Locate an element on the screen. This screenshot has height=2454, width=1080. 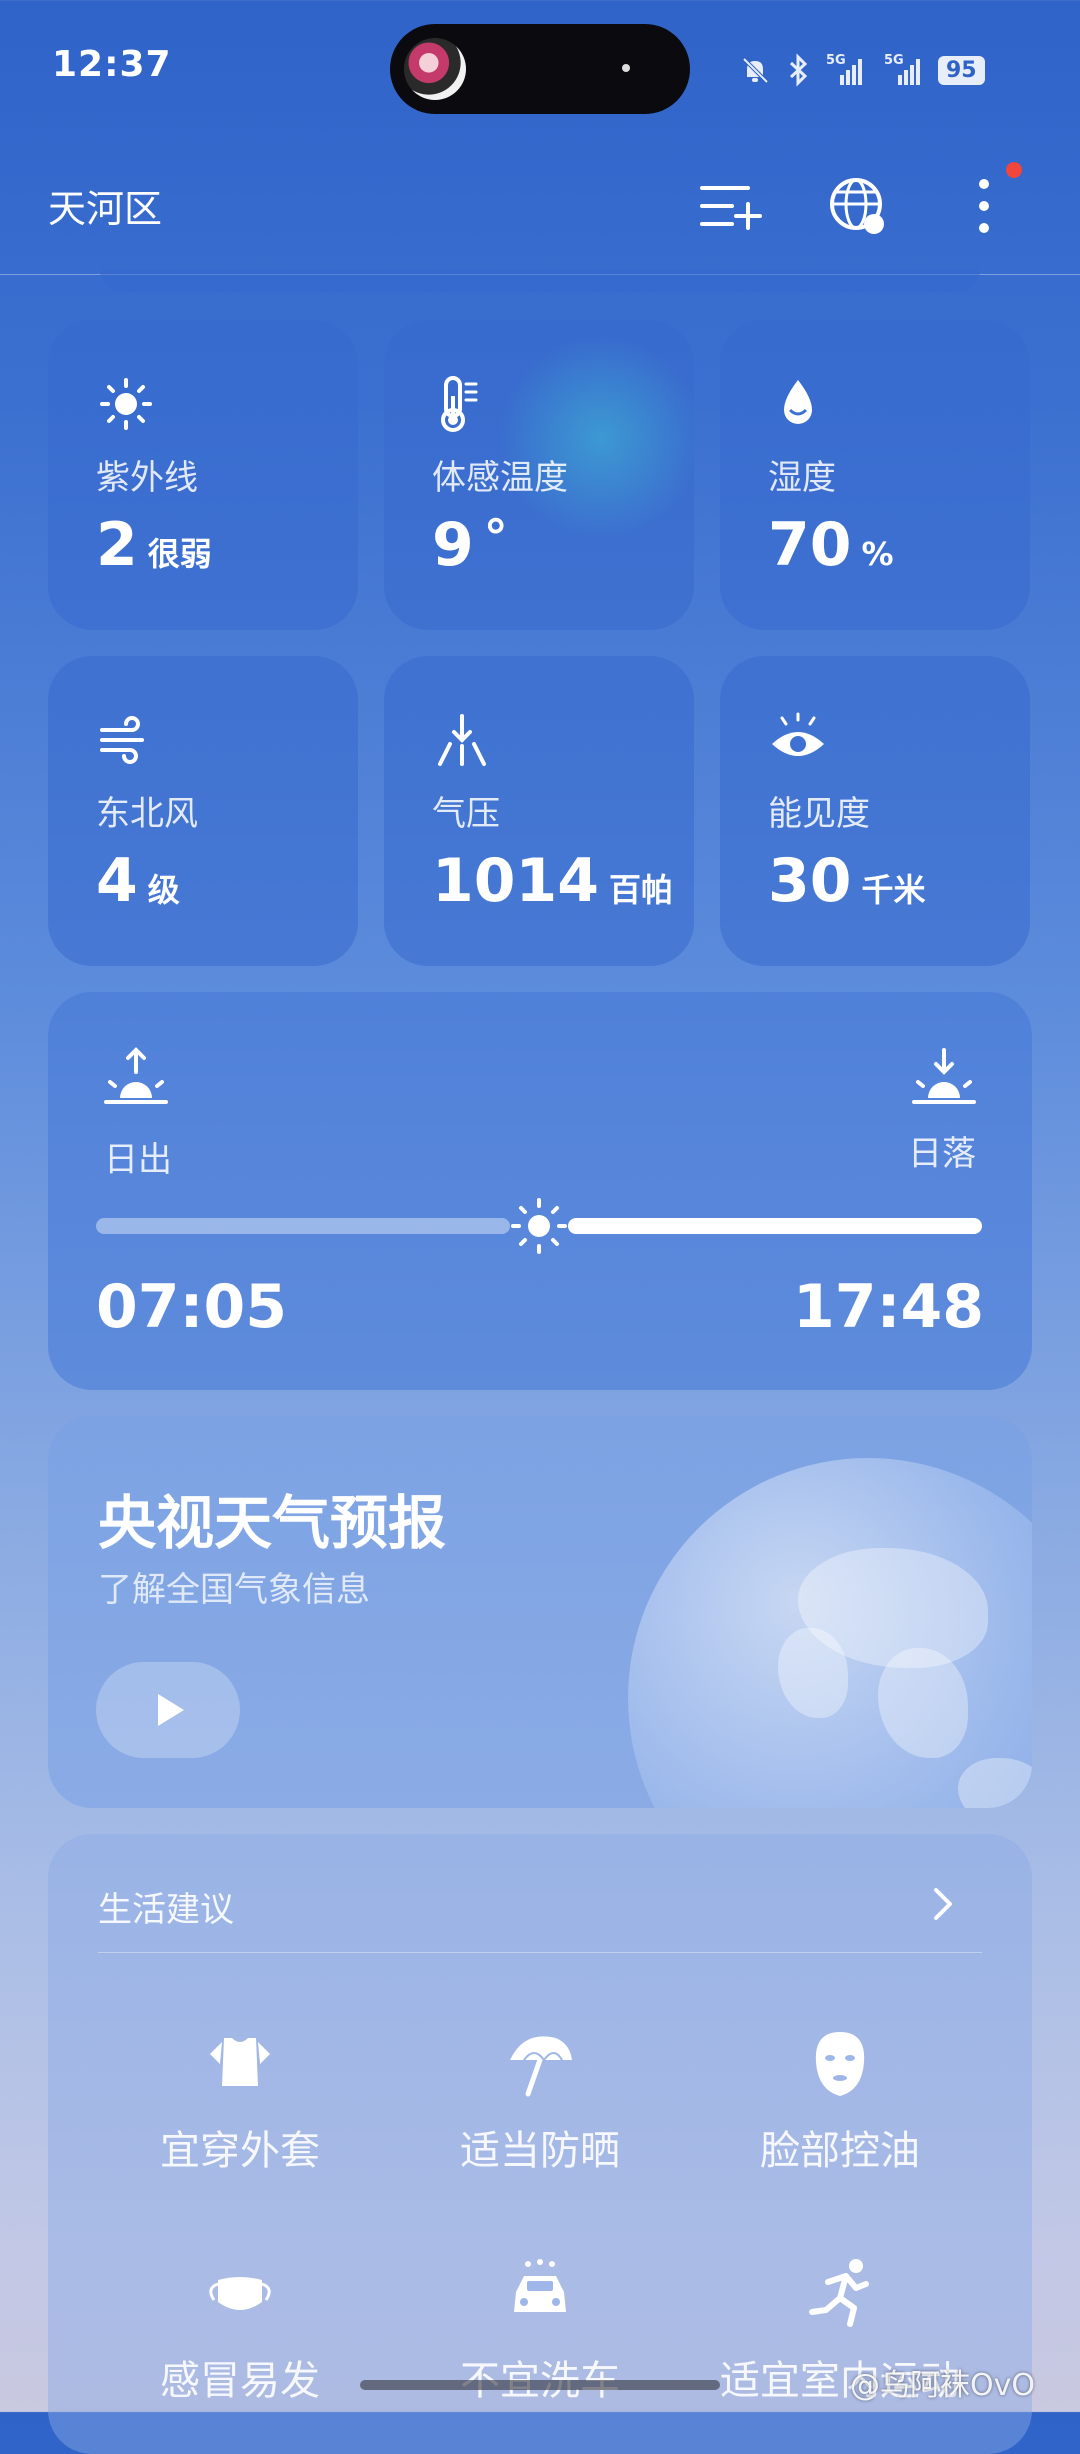
life-item-jacket: 宜穿外套 is located at coordinates (240, 2100).